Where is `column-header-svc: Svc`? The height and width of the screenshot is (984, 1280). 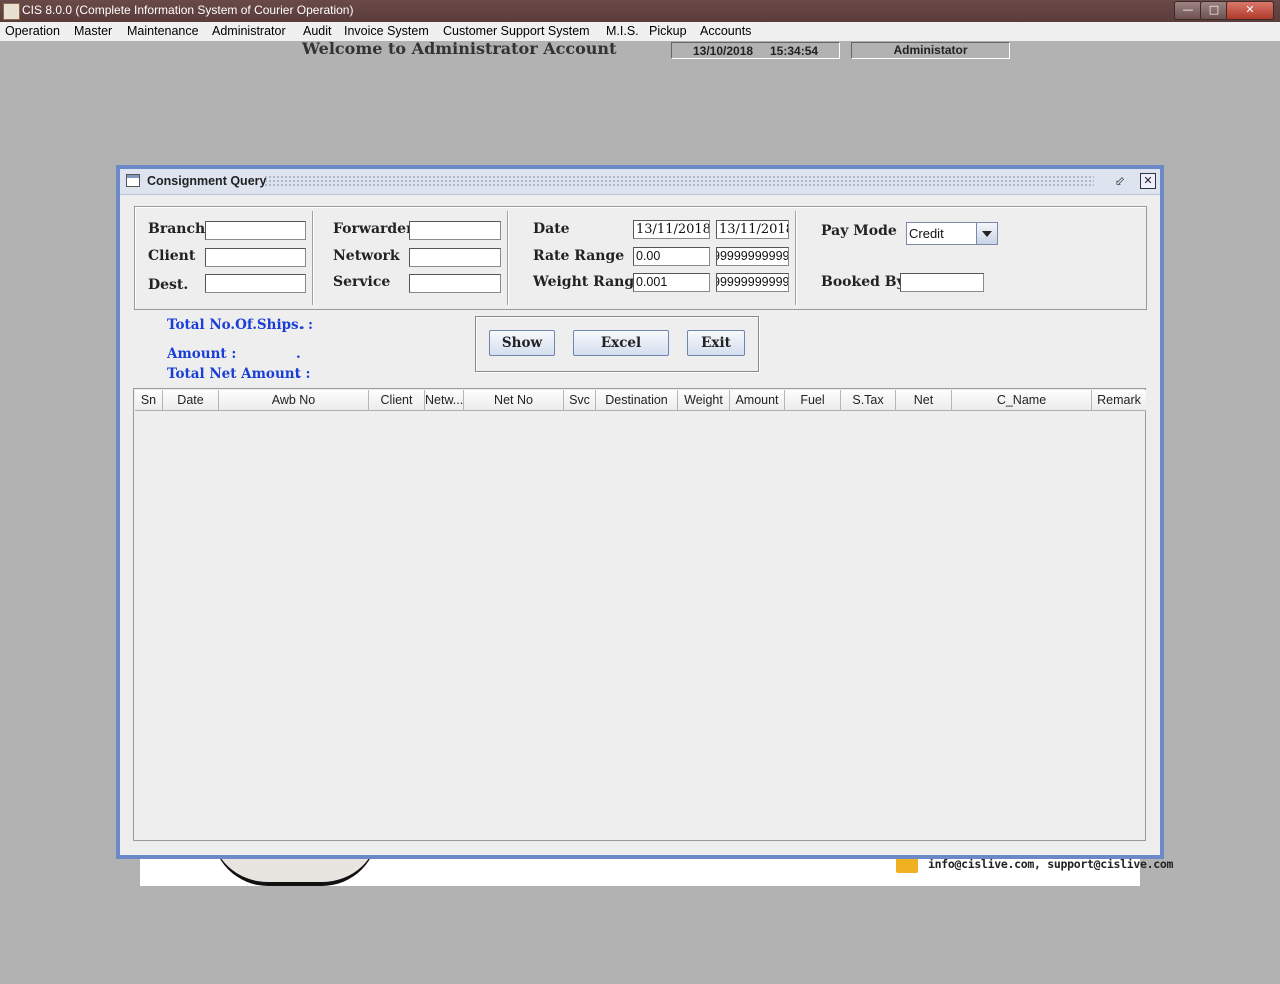
column-header-svc: Svc is located at coordinates (580, 400).